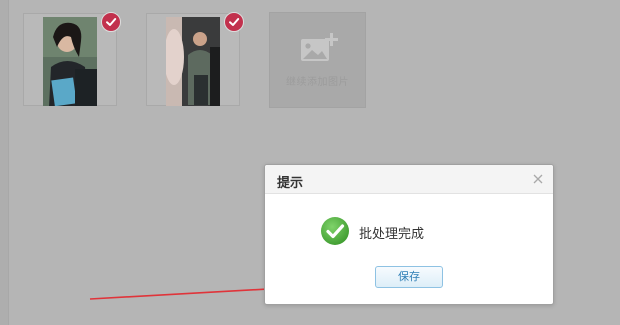 Image resolution: width=620 pixels, height=325 pixels. What do you see at coordinates (409, 179) in the screenshot?
I see `dialog-header: 提示` at bounding box center [409, 179].